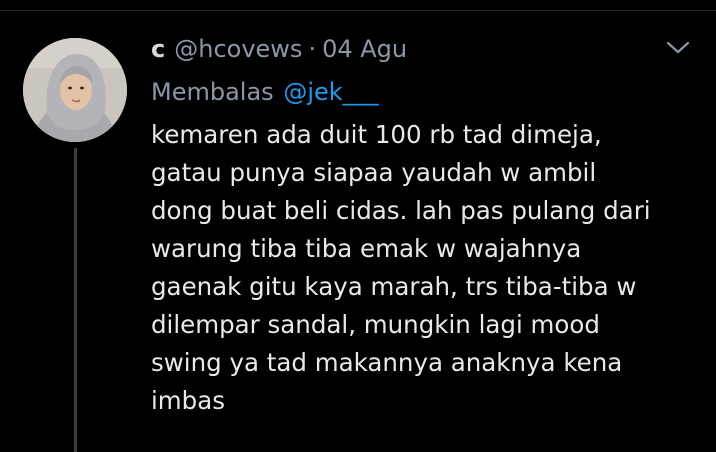 This screenshot has width=716, height=452. Describe the element at coordinates (75, 300) in the screenshot. I see `thread-line` at that location.